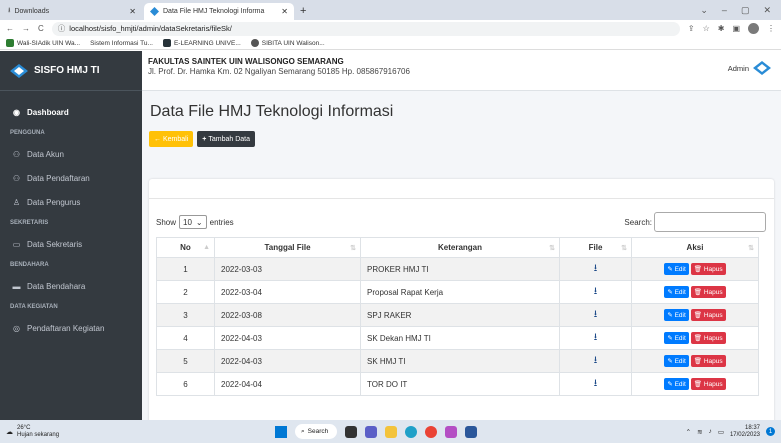  Describe the element at coordinates (451, 431) in the screenshot. I see `app-icon` at that location.